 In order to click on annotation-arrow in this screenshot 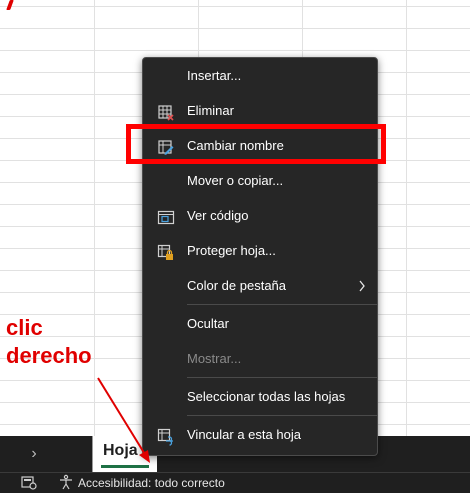, I will do `click(123, 420)`.